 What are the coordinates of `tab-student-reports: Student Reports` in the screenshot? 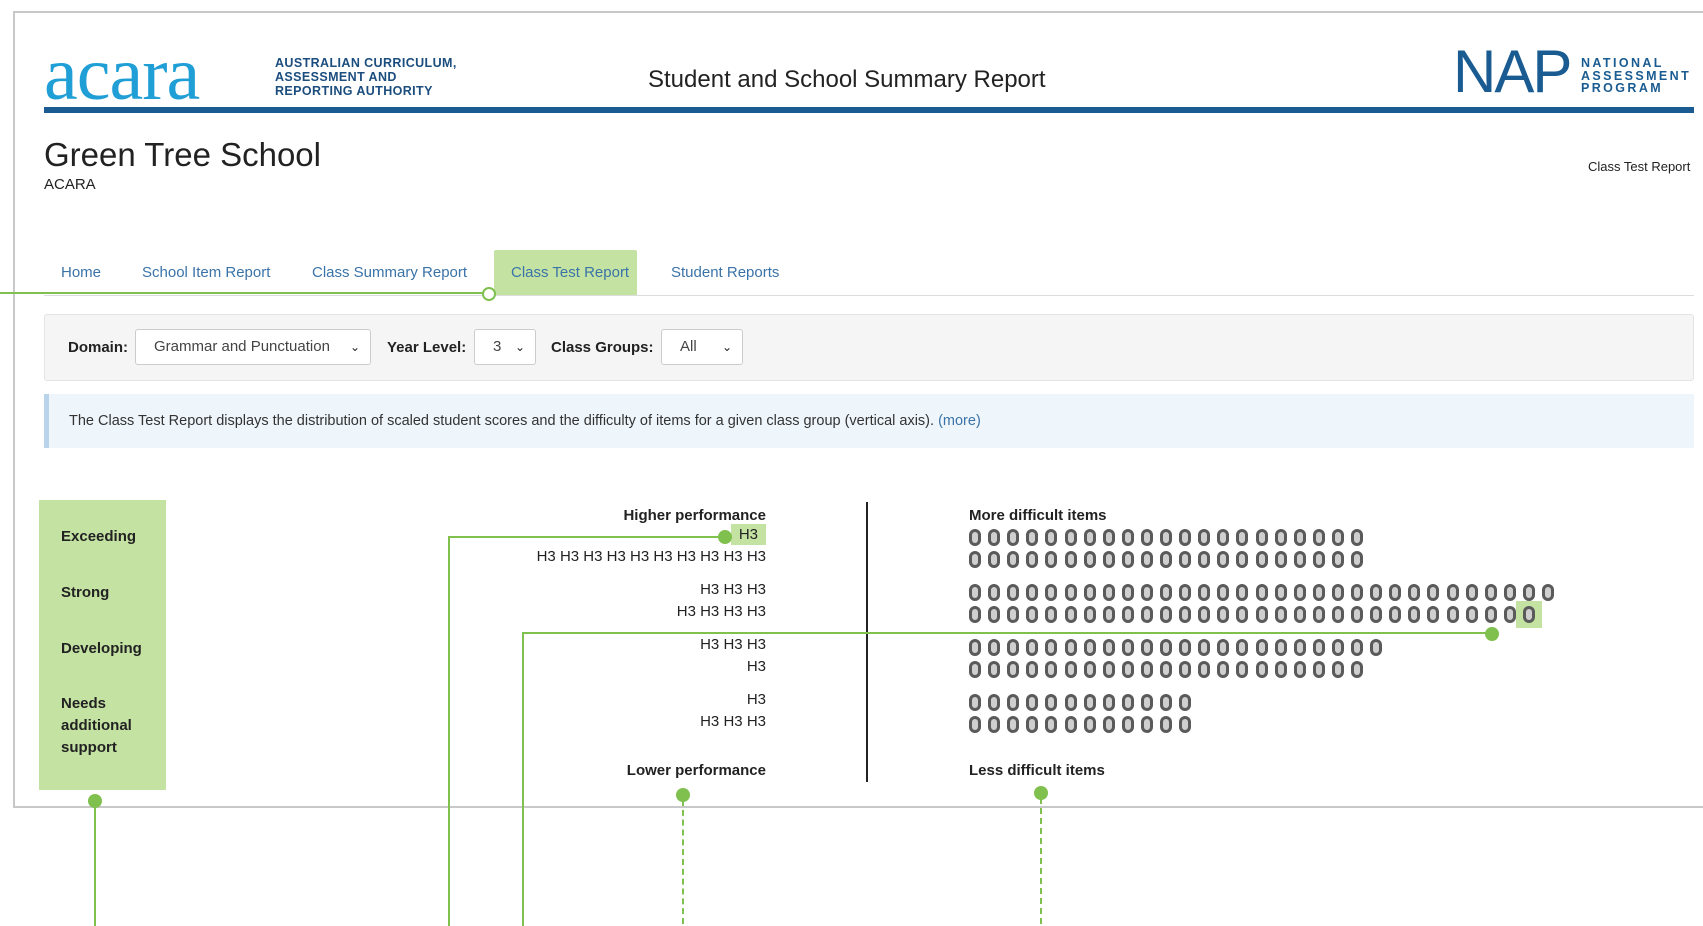 It's located at (725, 272).